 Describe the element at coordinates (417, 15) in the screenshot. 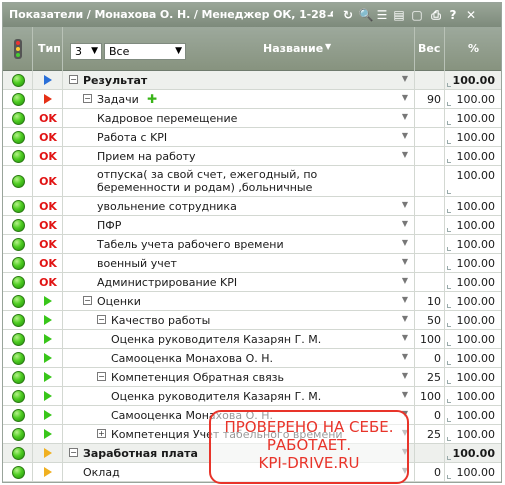

I see `window-icon: ▢` at that location.